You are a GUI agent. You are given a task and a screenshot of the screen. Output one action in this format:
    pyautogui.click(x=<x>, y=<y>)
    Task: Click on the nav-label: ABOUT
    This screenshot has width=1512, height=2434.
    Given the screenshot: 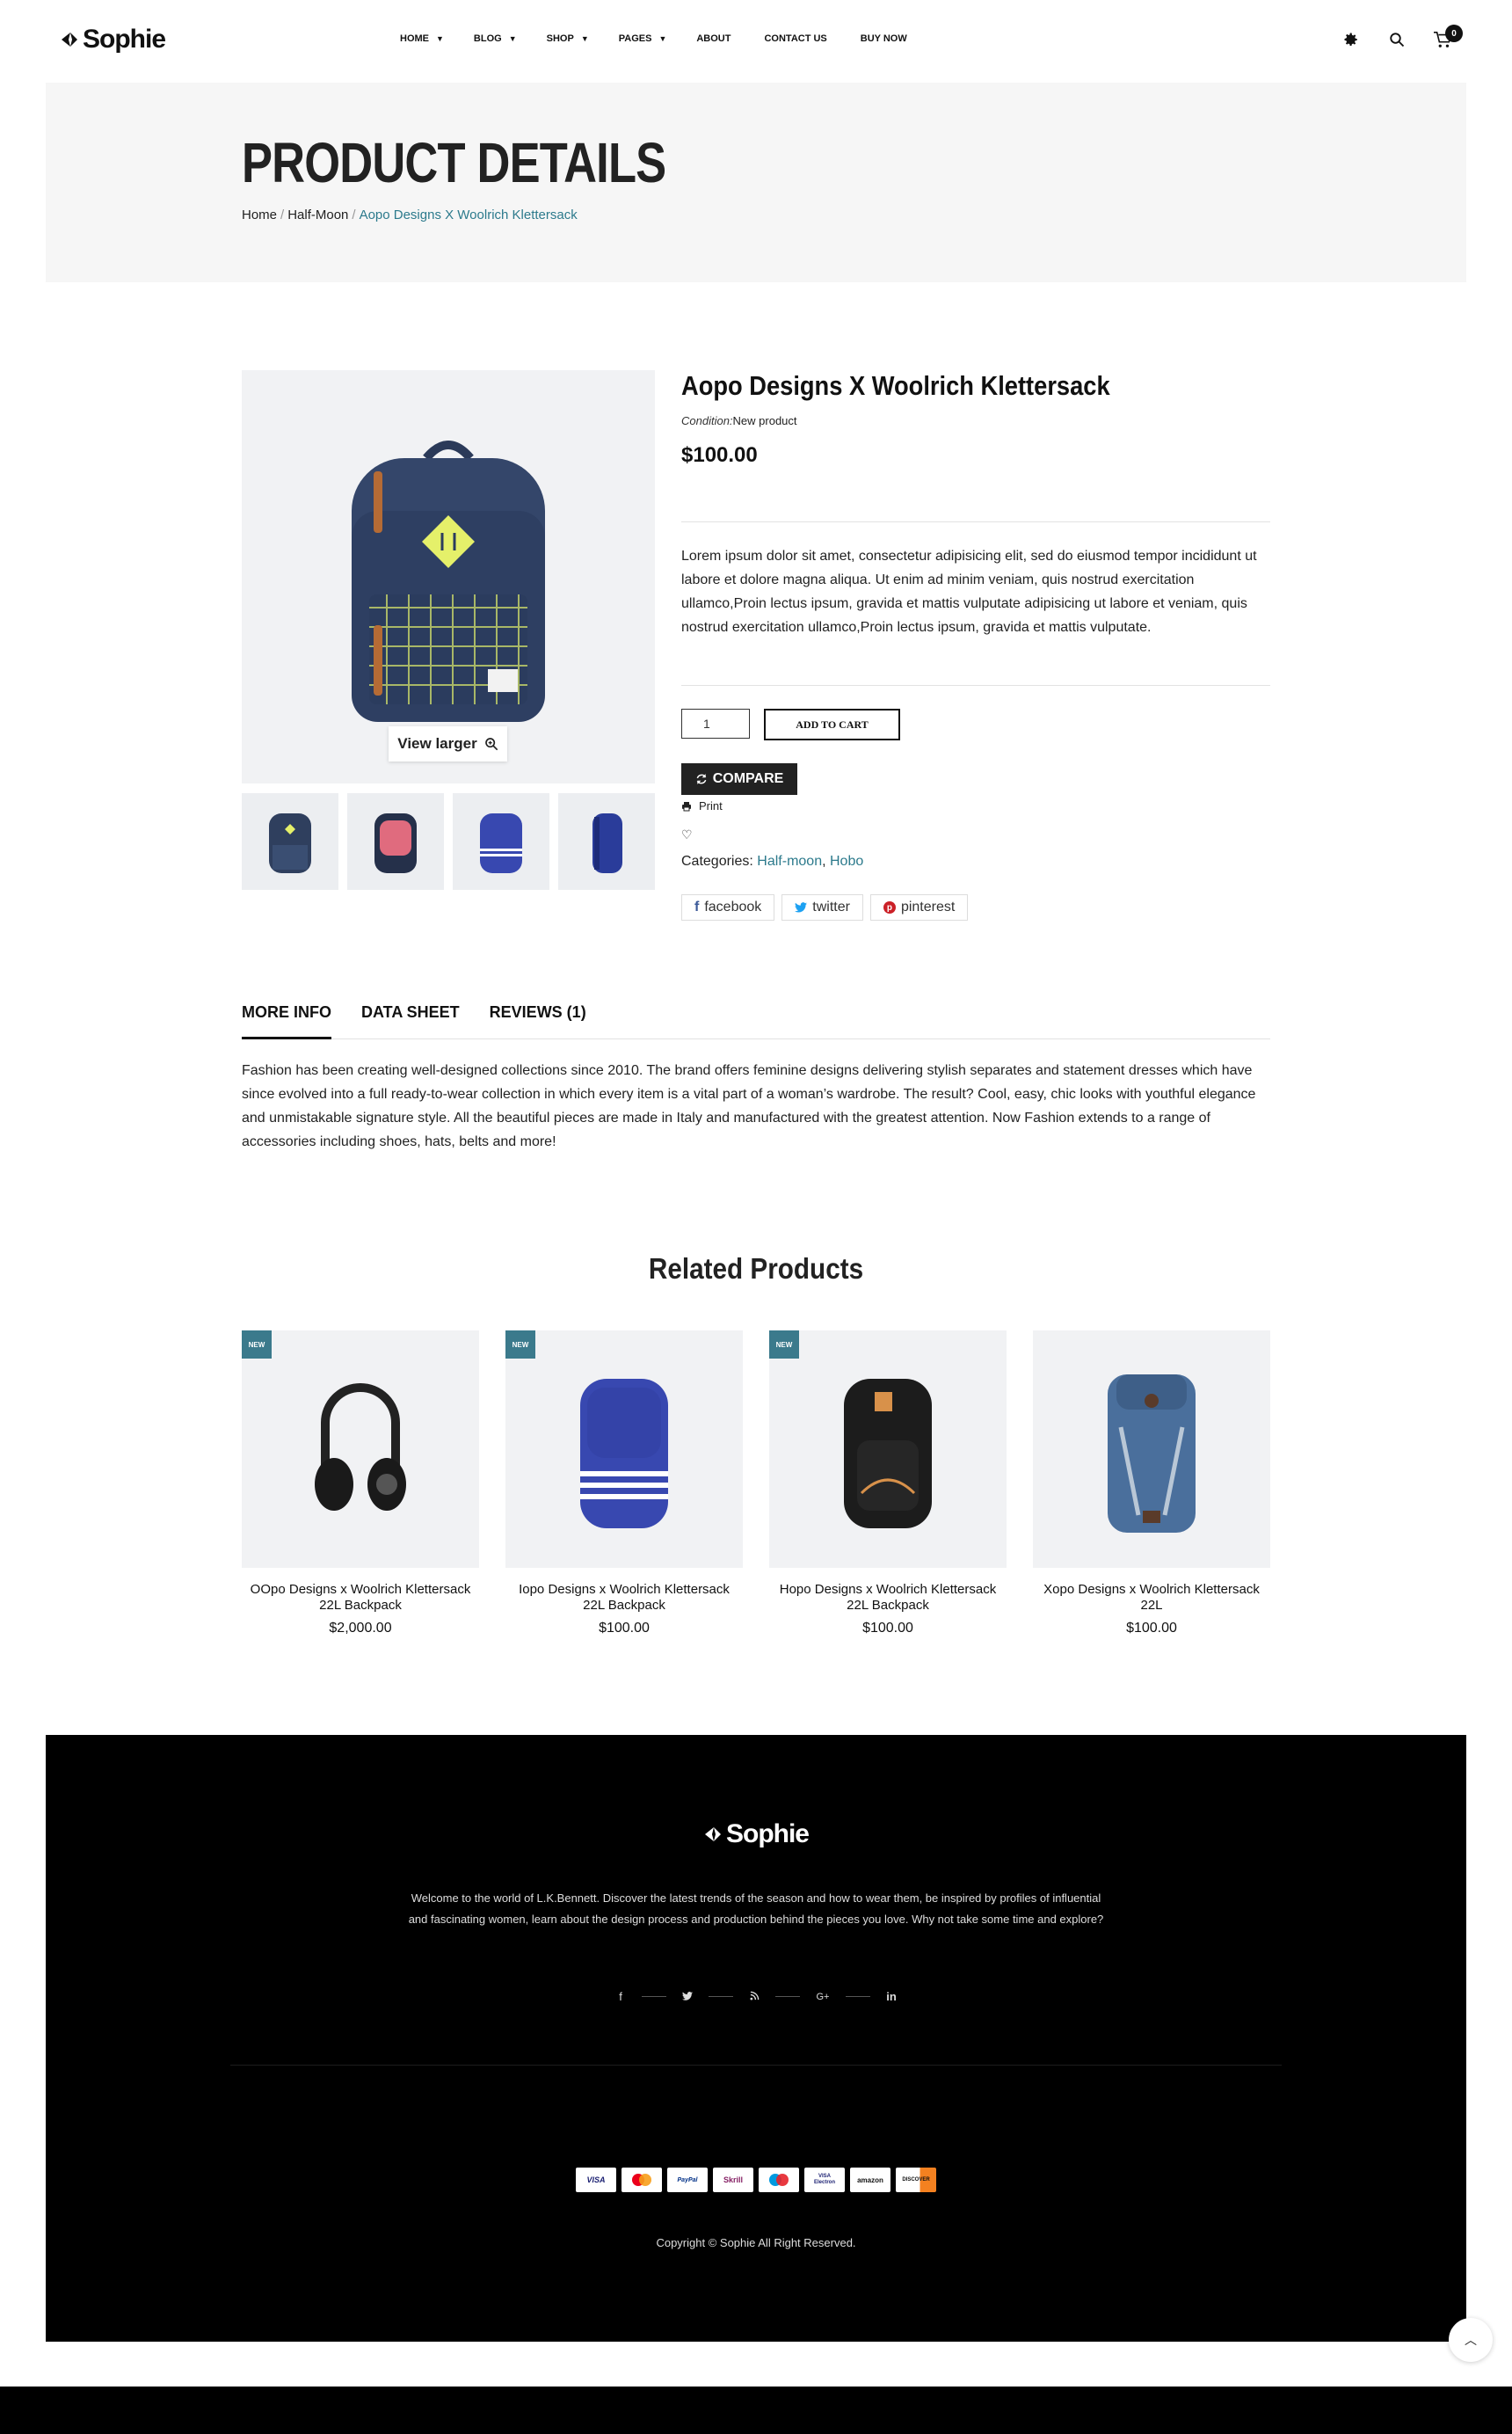 What is the action you would take?
    pyautogui.click(x=714, y=38)
    